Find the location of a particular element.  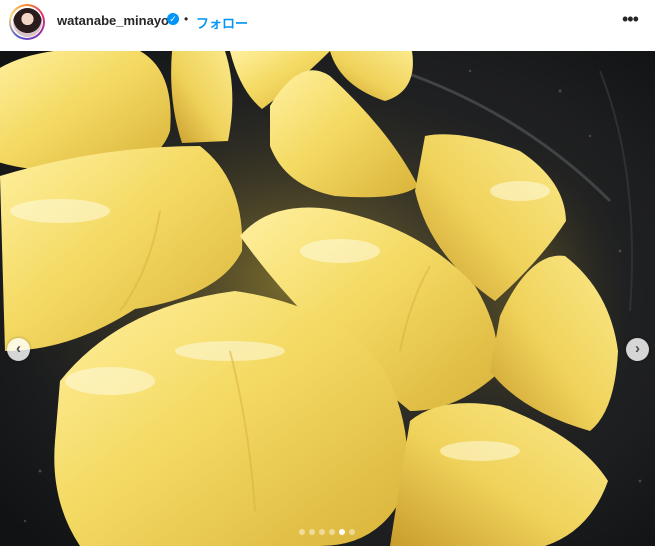

follow-button: フォロー is located at coordinates (222, 22).